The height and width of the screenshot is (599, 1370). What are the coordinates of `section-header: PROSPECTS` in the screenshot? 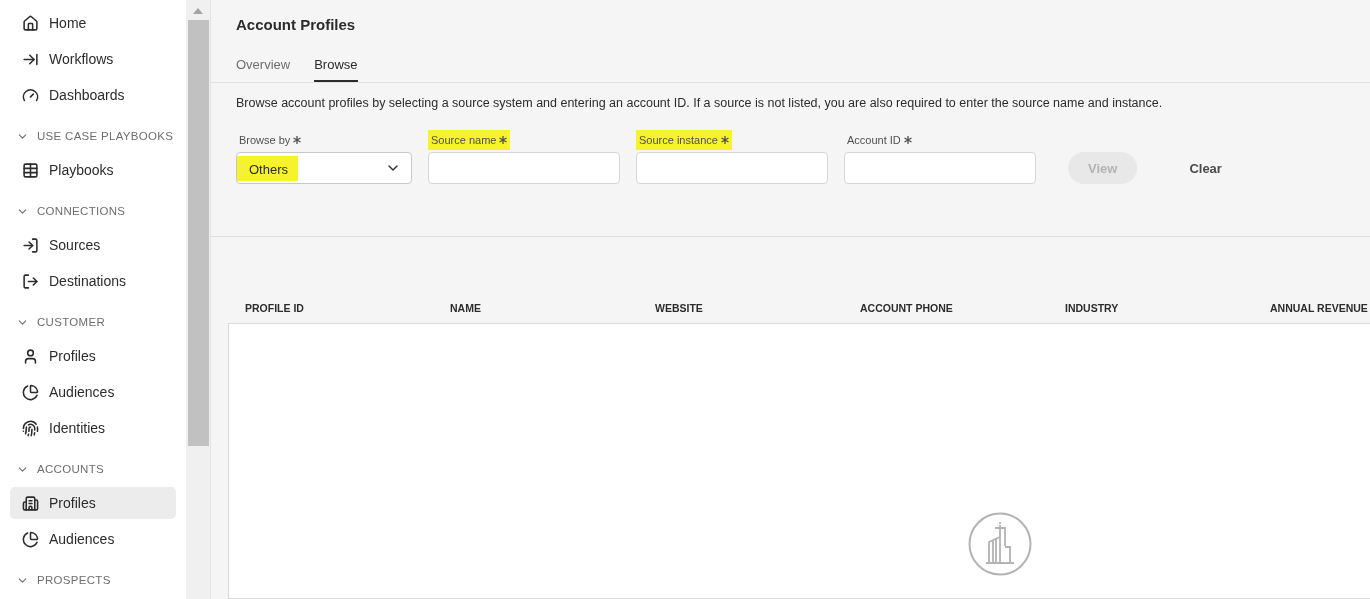 It's located at (98, 580).